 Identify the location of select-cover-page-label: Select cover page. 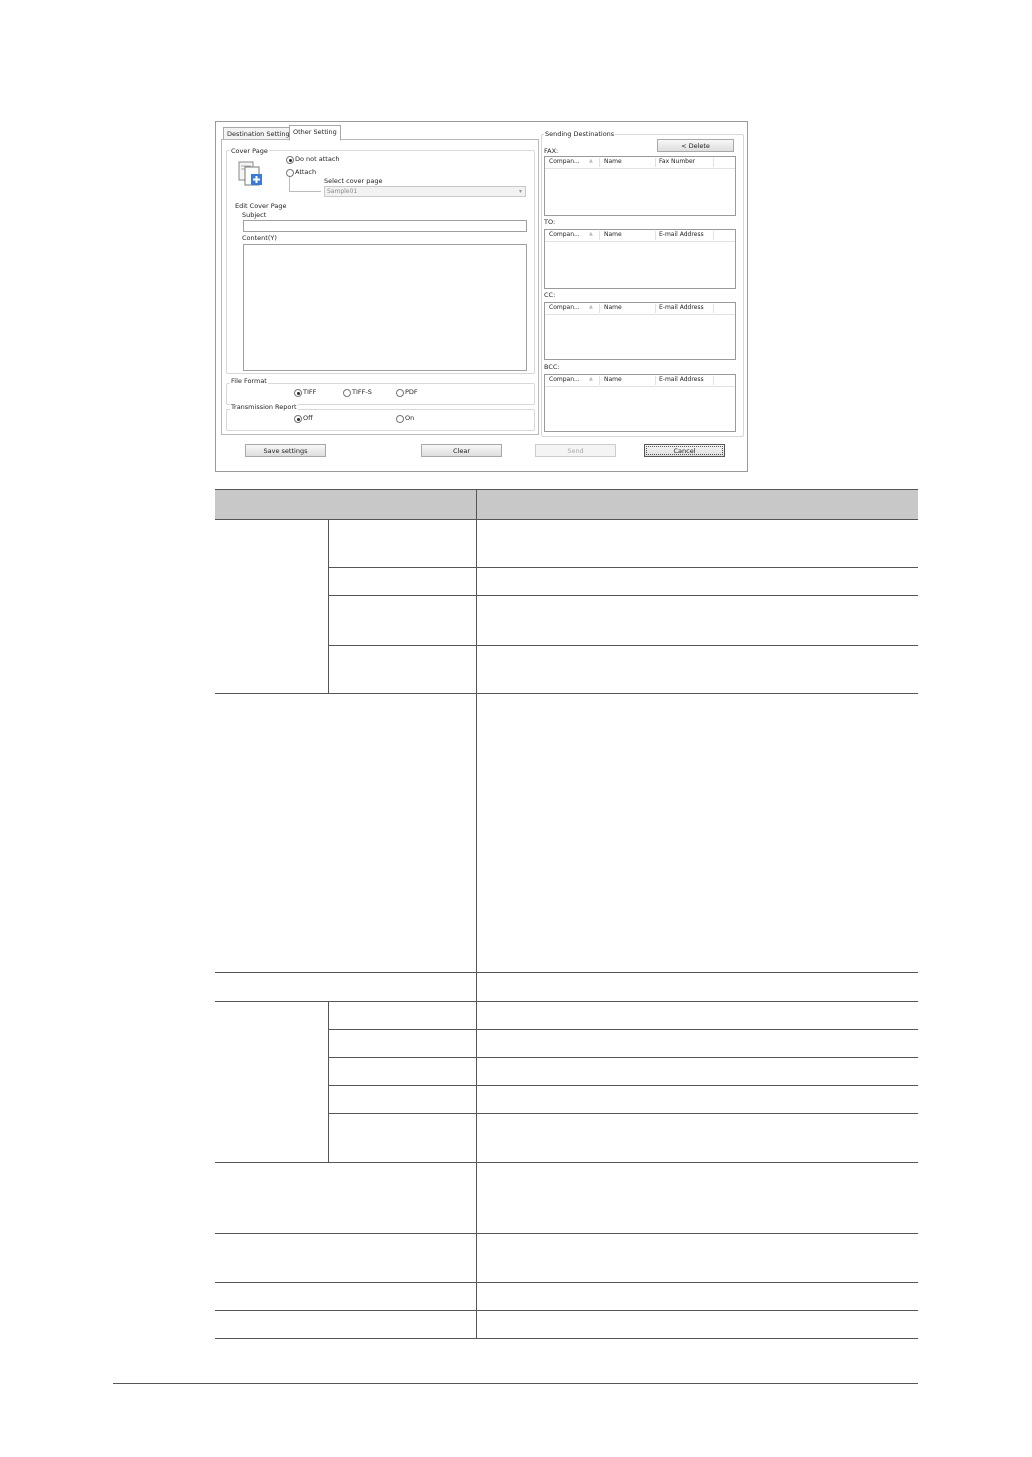
(353, 181).